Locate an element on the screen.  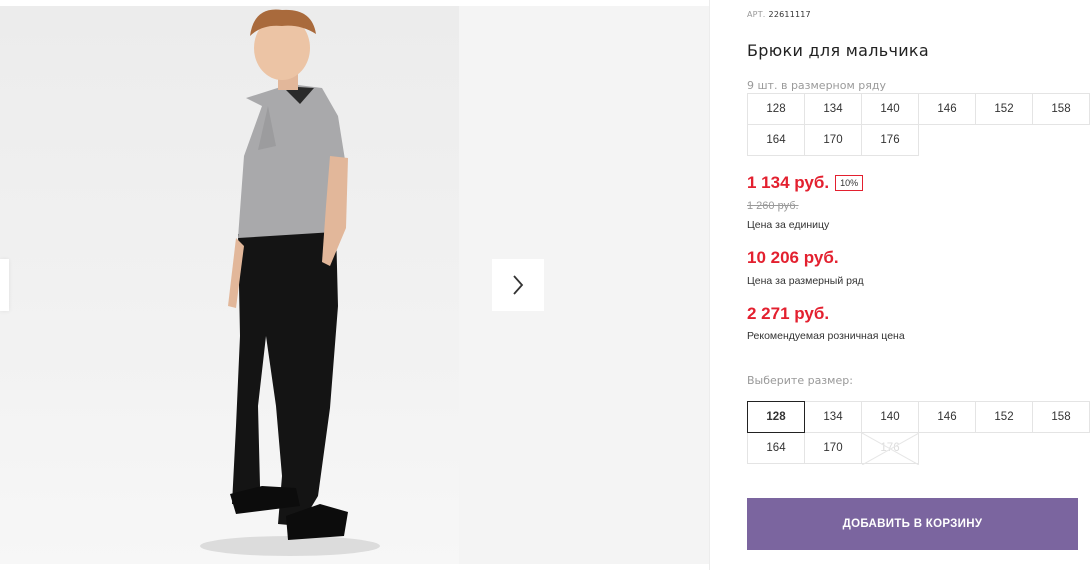
size-picker-label: Выберите размер: is located at coordinates (800, 380).